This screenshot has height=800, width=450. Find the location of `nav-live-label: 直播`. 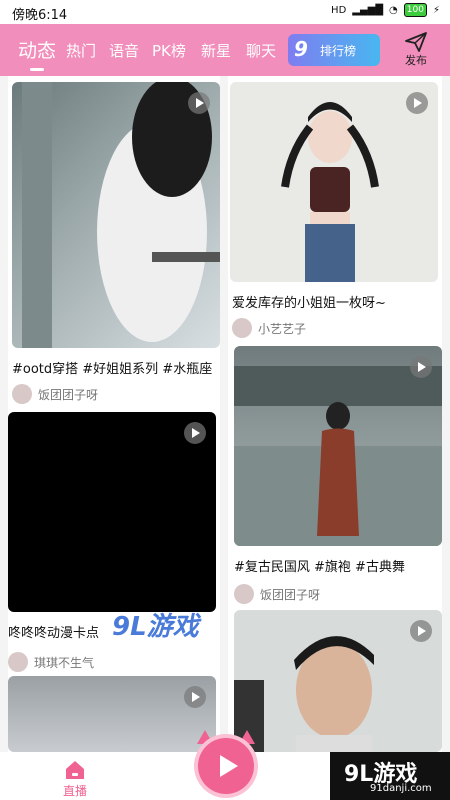

nav-live-label: 直播 is located at coordinates (74, 791).